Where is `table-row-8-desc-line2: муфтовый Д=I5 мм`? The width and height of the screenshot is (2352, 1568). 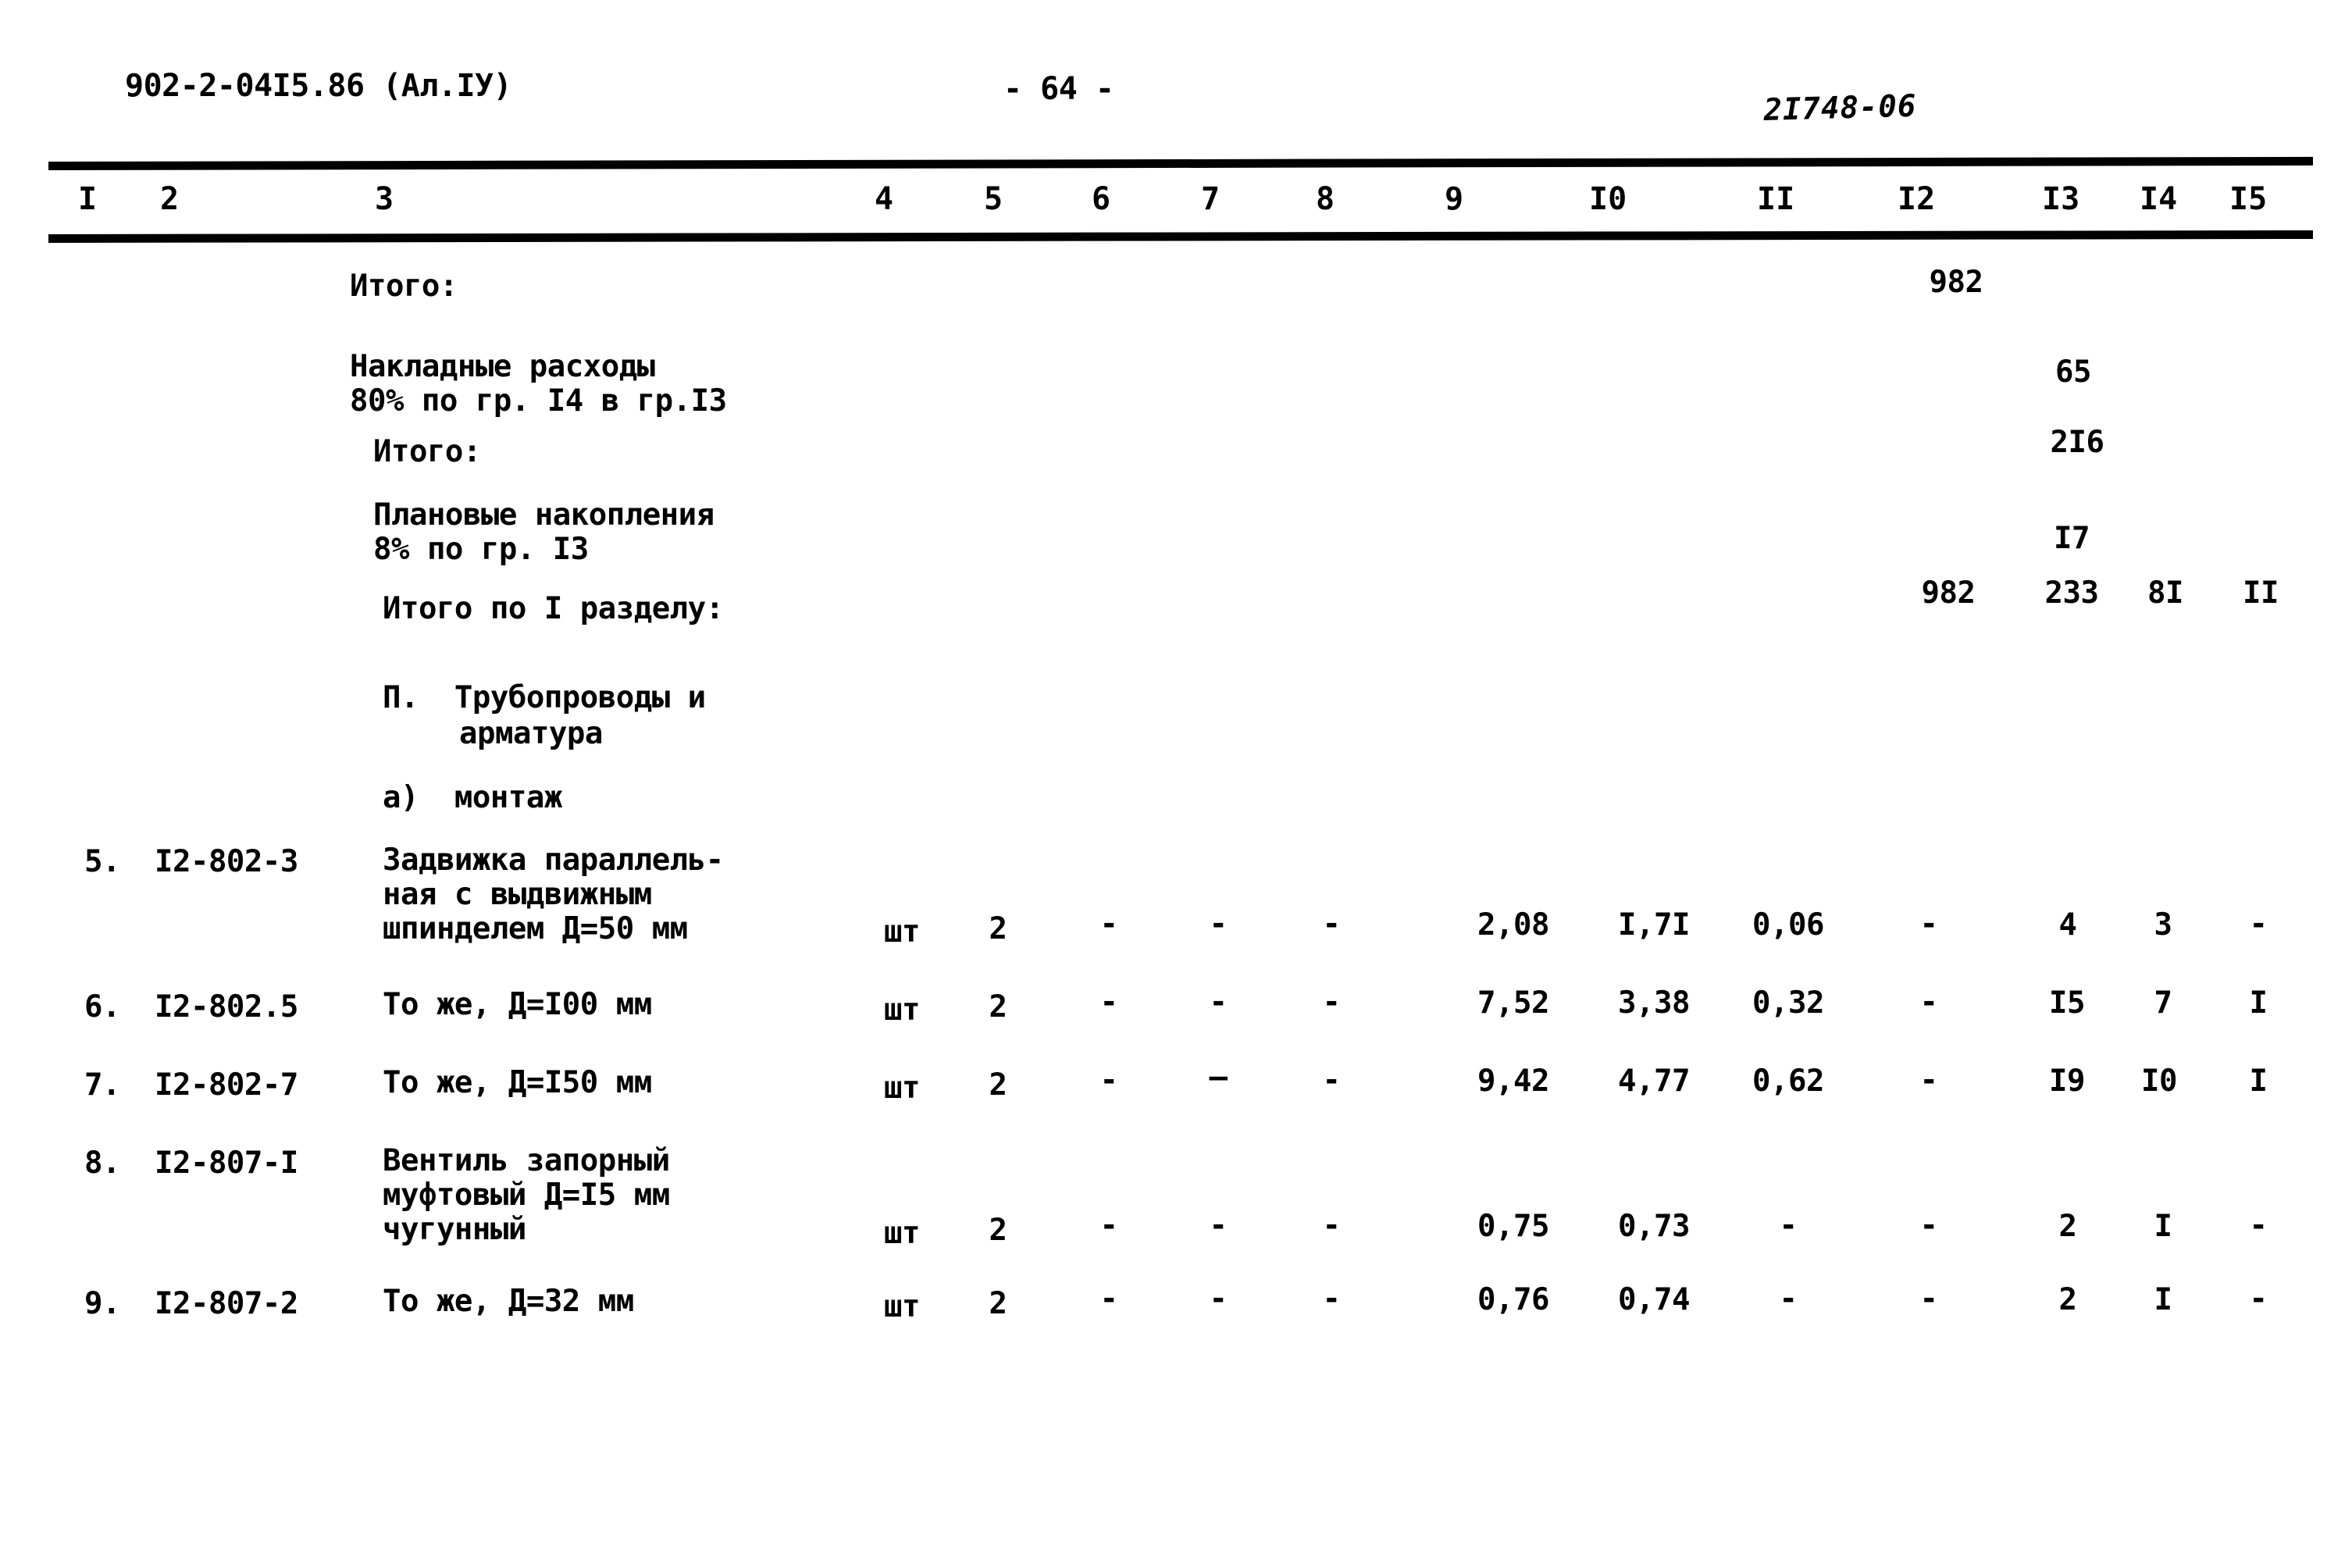 table-row-8-desc-line2: муфтовый Д=I5 мм is located at coordinates (526, 1195).